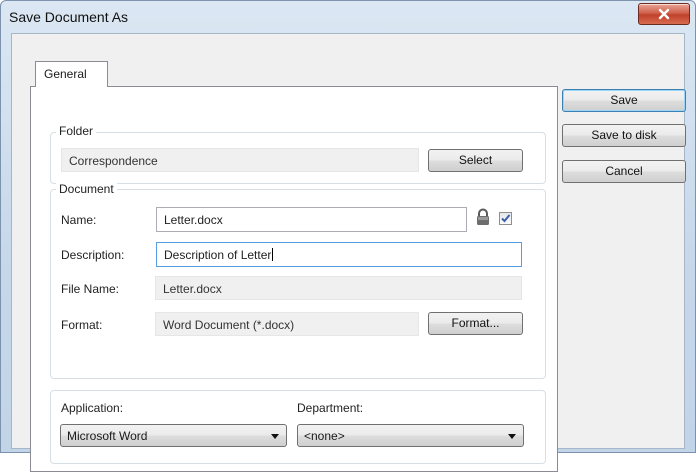  I want to click on format-label: Format:, so click(82, 325).